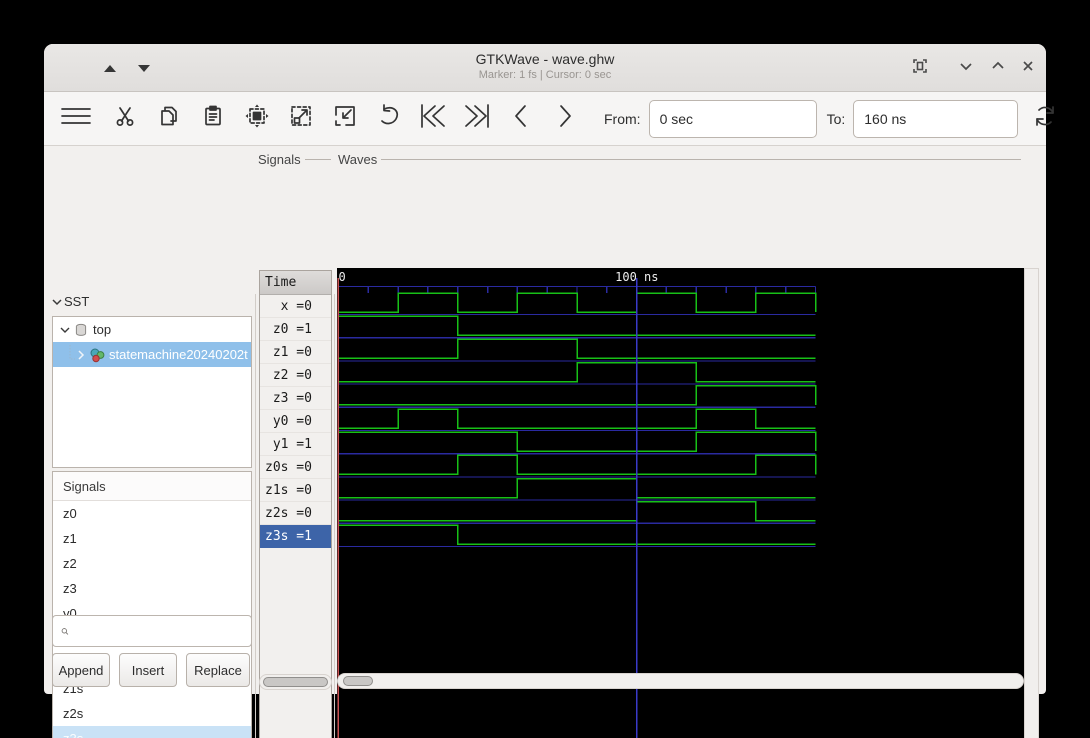  I want to click on to-input, so click(936, 118).